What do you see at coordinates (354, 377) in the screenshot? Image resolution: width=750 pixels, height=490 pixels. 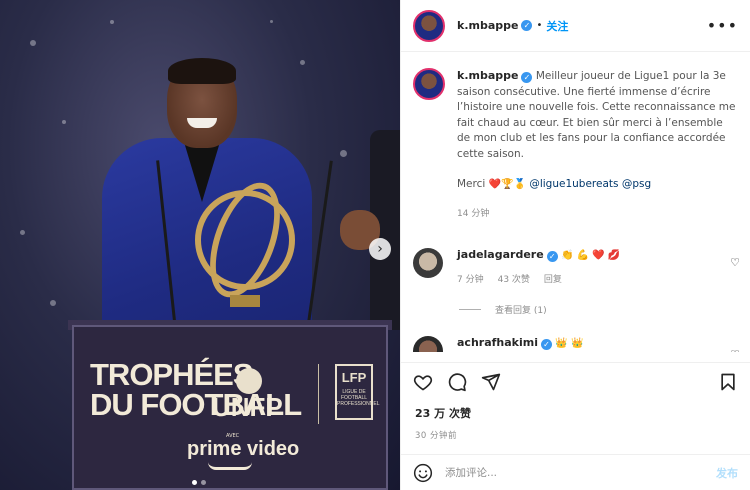 I see `lfp-text: LFP` at bounding box center [354, 377].